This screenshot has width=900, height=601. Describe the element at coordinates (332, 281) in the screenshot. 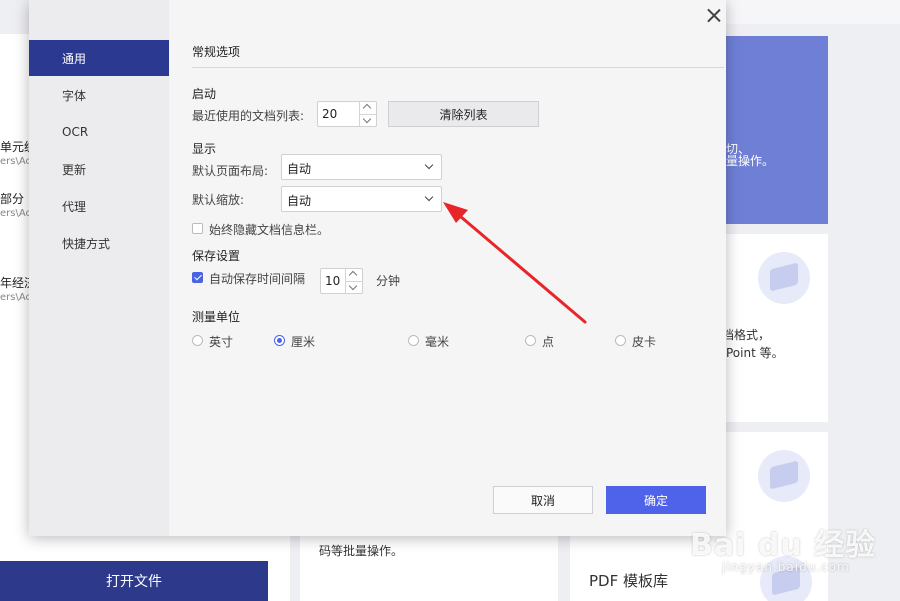

I see `autosave-interval-value: 10` at that location.